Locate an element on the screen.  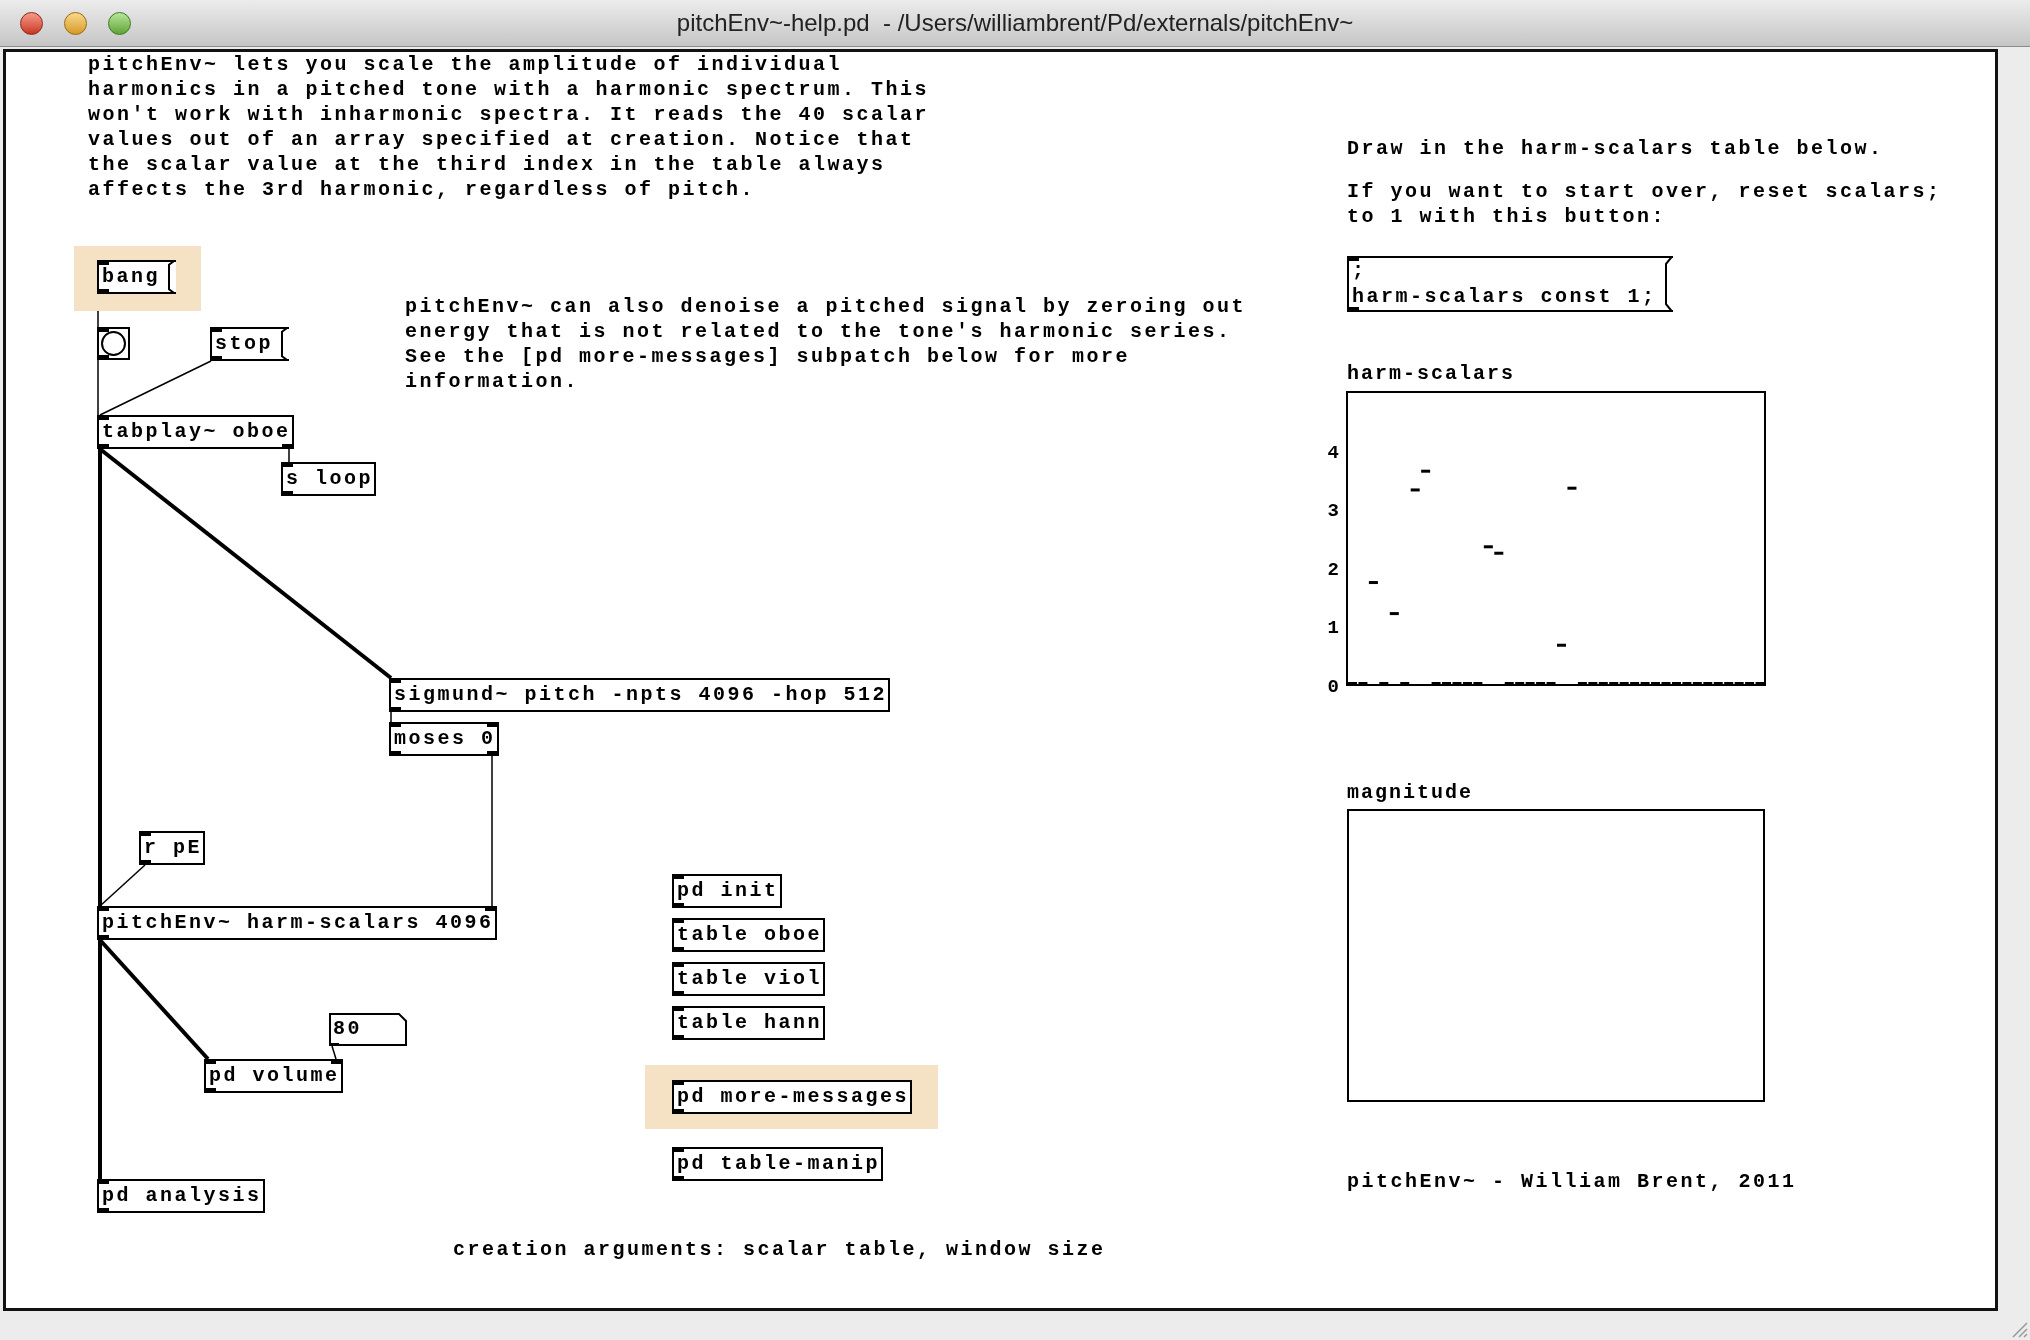
object-box: pd analysis is located at coordinates (181, 1196).